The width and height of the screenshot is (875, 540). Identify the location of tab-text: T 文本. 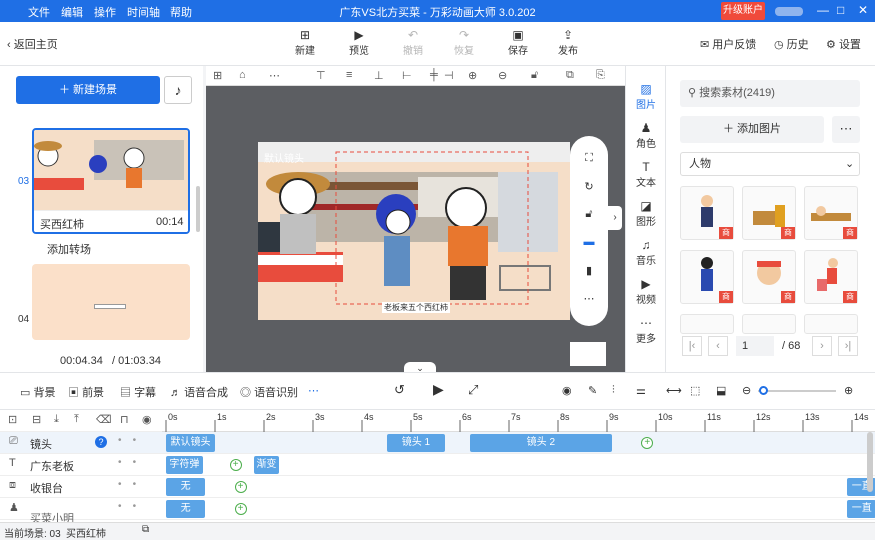
(646, 174).